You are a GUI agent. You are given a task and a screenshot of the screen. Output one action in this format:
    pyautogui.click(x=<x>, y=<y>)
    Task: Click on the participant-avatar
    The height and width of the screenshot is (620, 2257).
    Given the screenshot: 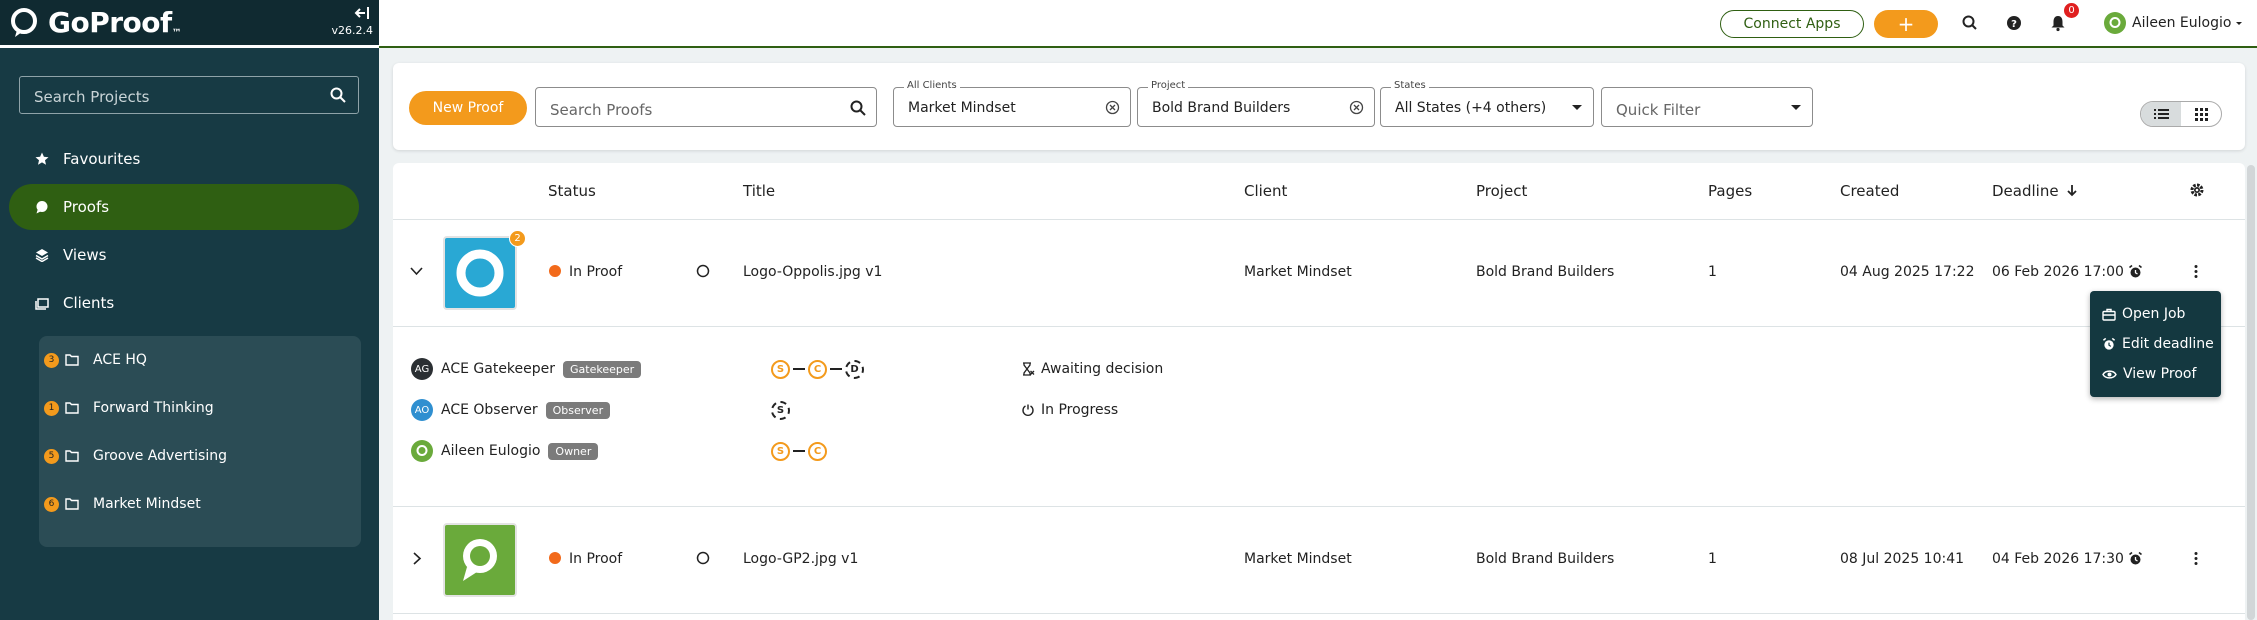 What is the action you would take?
    pyautogui.click(x=422, y=451)
    